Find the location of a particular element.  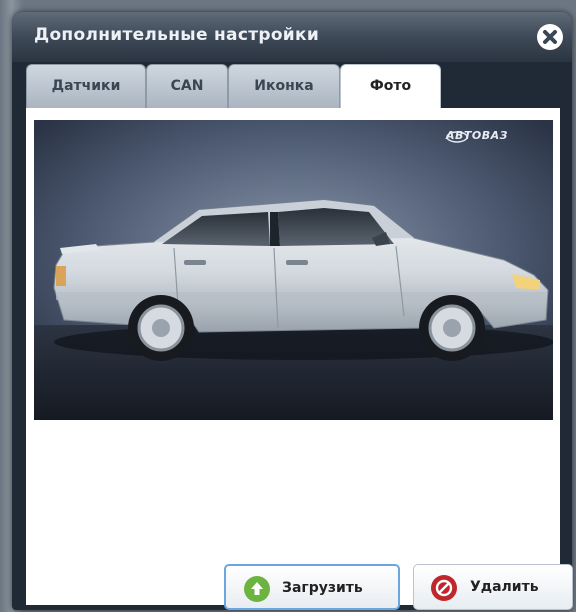

delete-button: Удалить is located at coordinates (493, 587).